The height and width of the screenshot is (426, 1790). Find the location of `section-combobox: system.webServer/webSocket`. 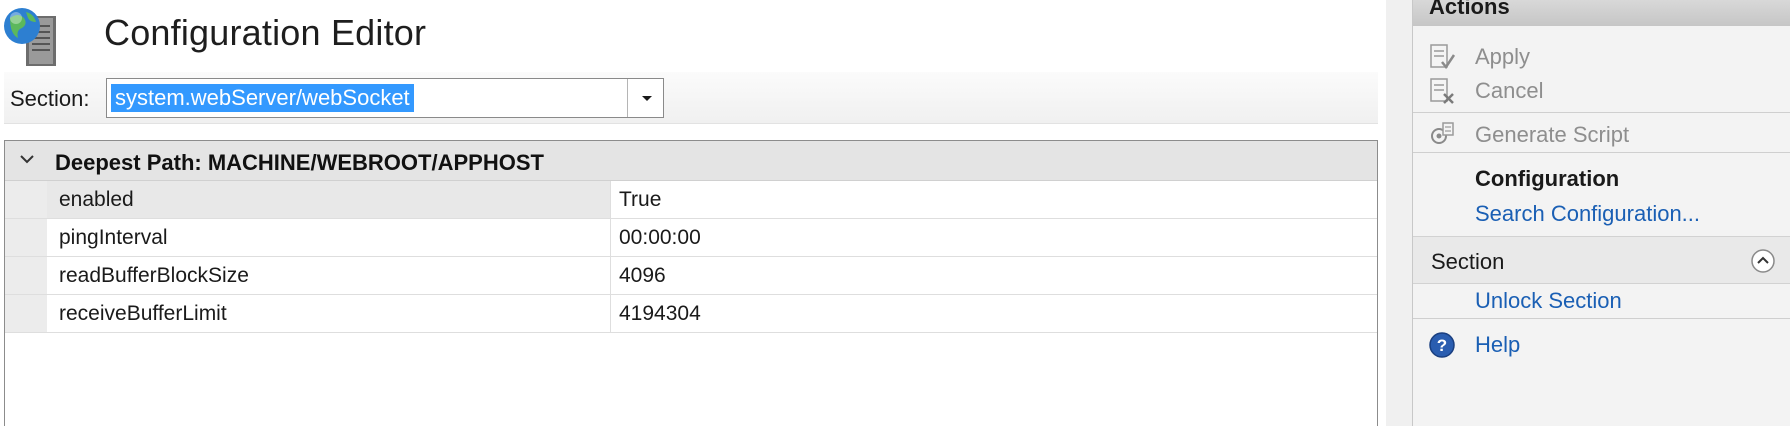

section-combobox: system.webServer/webSocket is located at coordinates (385, 98).